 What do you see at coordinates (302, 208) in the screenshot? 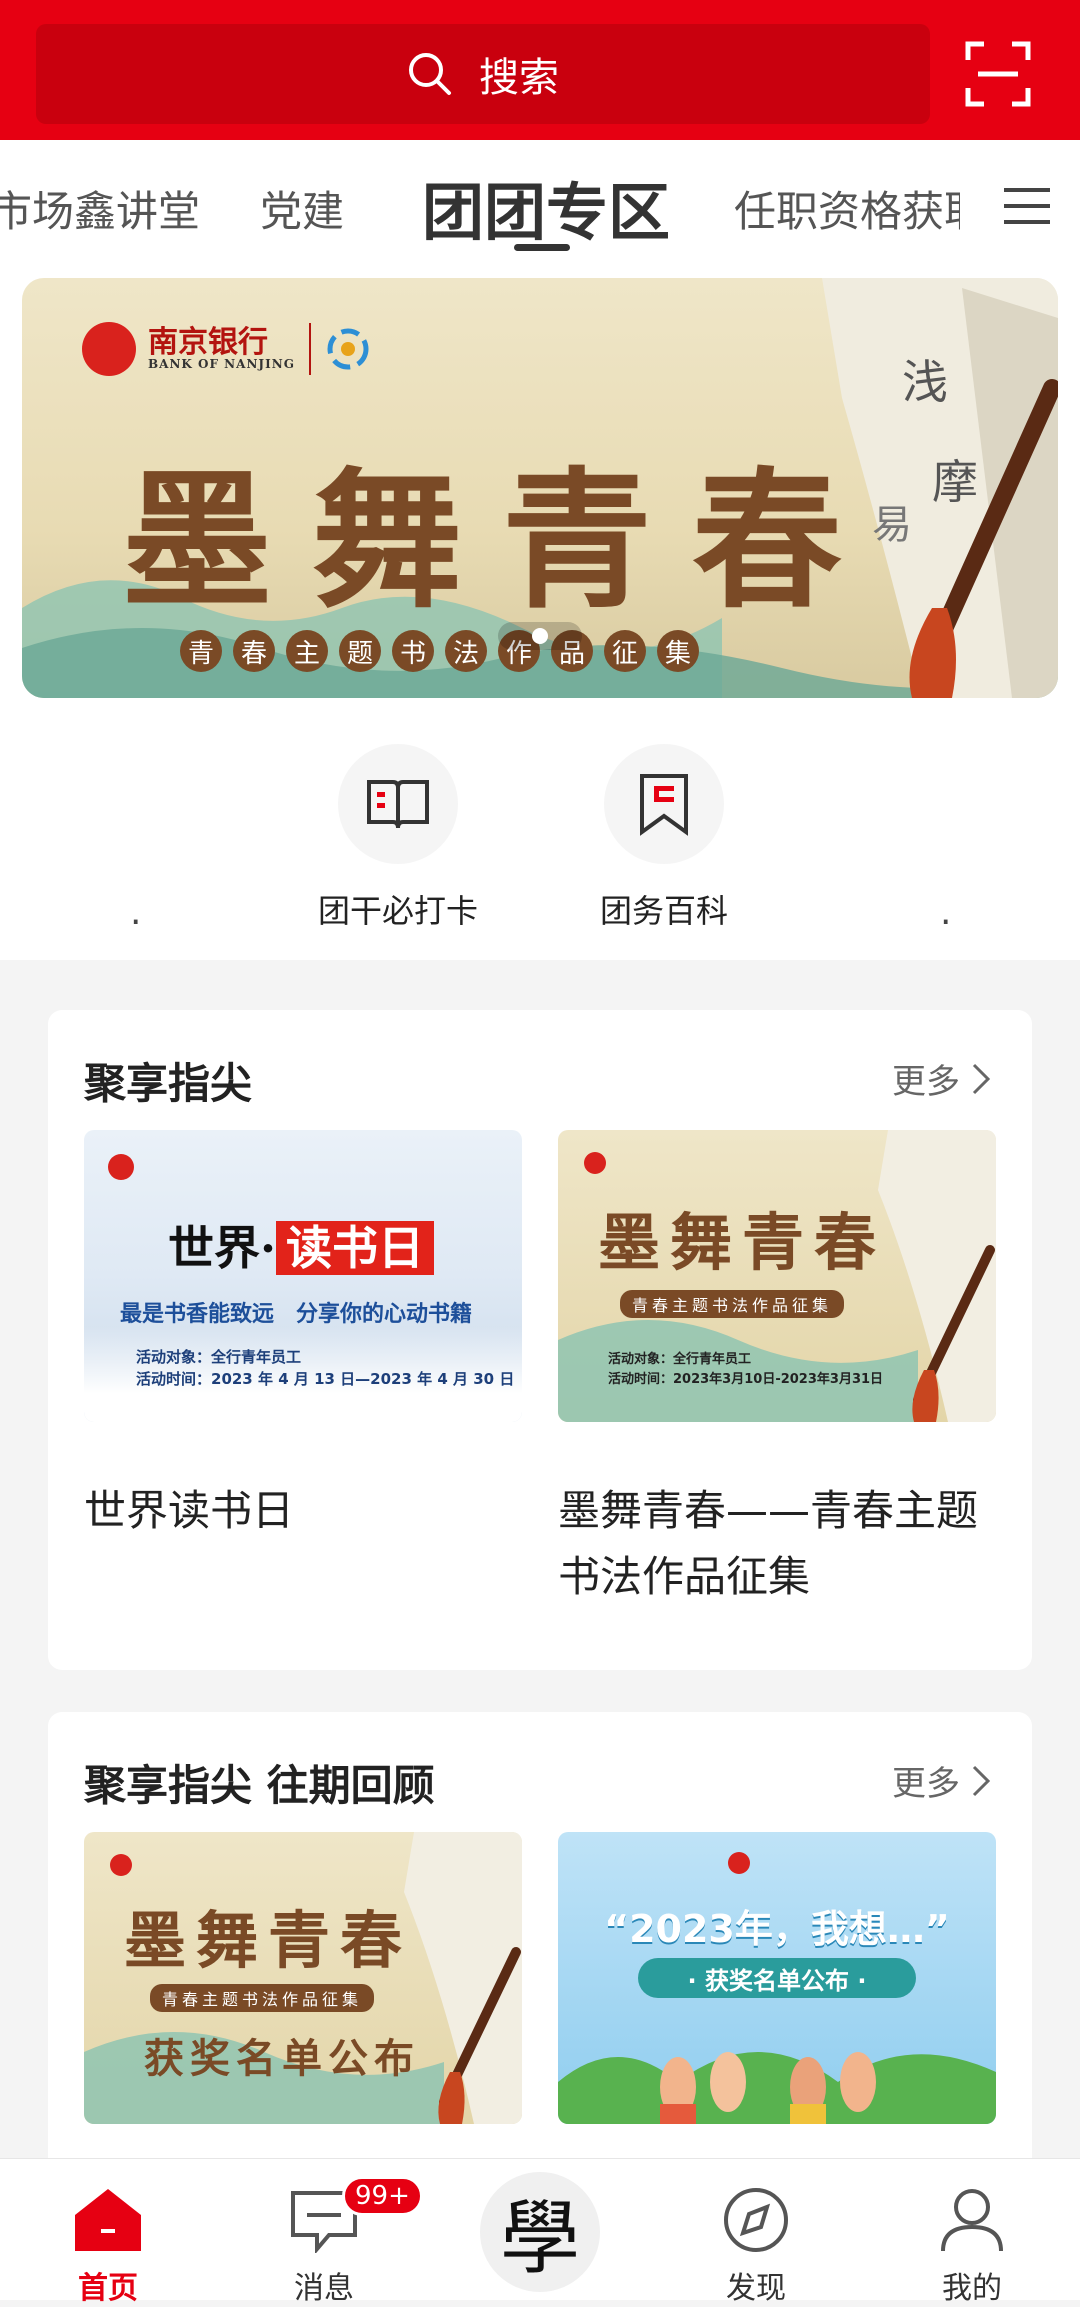
I see `tab-party: 党建` at bounding box center [302, 208].